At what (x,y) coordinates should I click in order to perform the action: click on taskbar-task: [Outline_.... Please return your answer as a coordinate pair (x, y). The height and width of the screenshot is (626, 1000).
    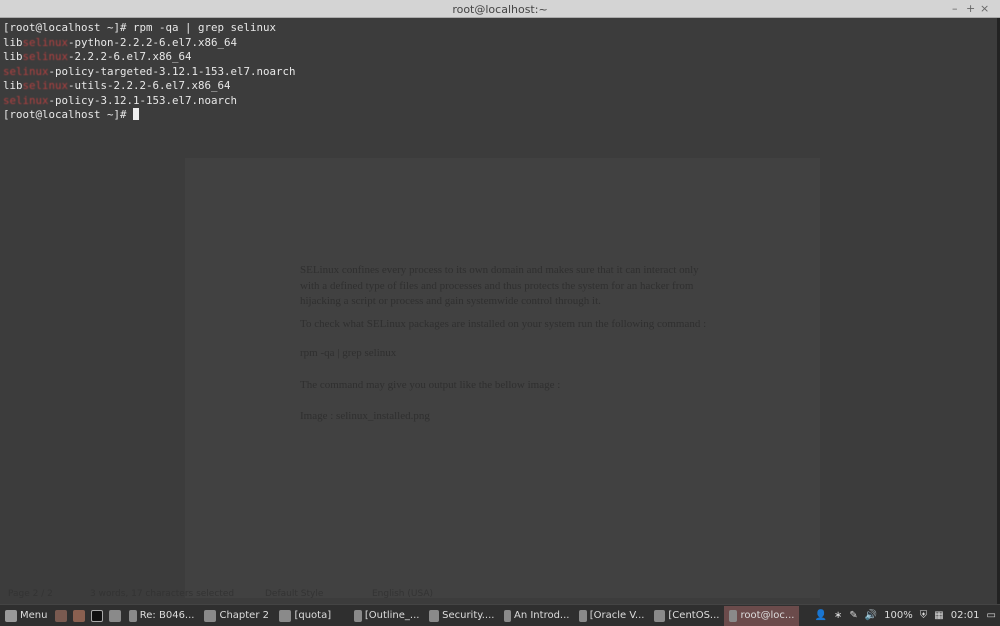
    Looking at the image, I should click on (386, 616).